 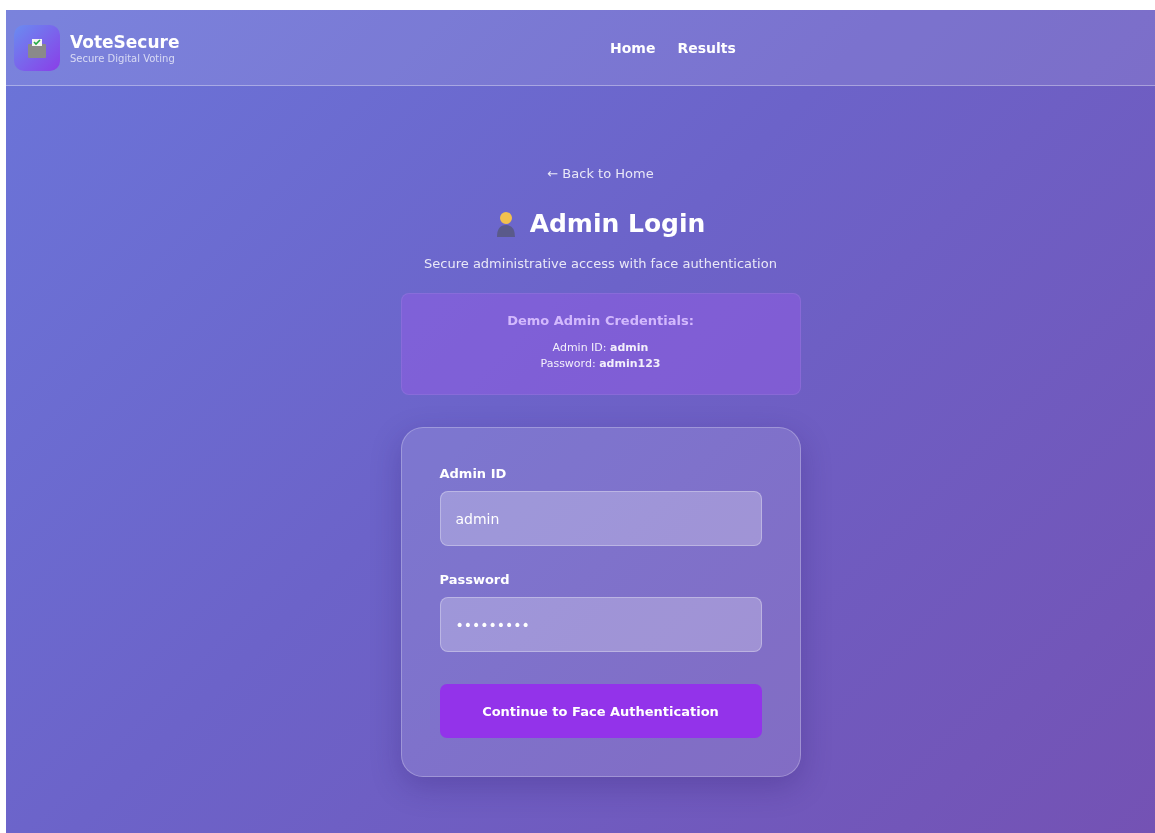 What do you see at coordinates (617, 223) in the screenshot?
I see `page-title: Admin Login` at bounding box center [617, 223].